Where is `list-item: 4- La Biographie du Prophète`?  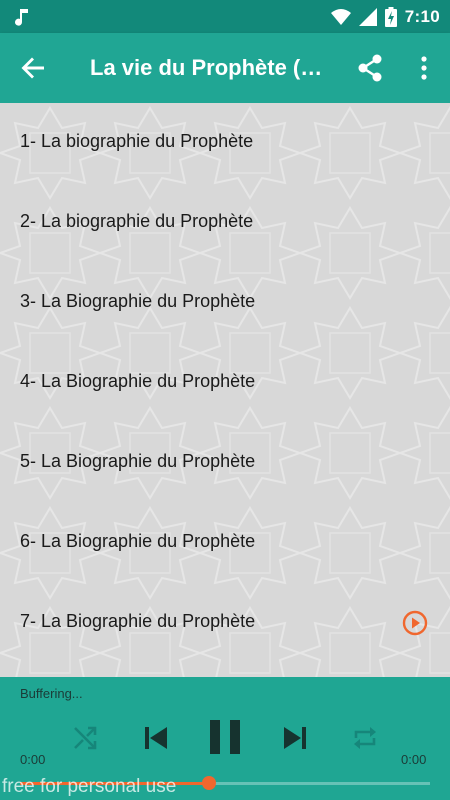
list-item: 4- La Biographie du Prophète is located at coordinates (225, 383).